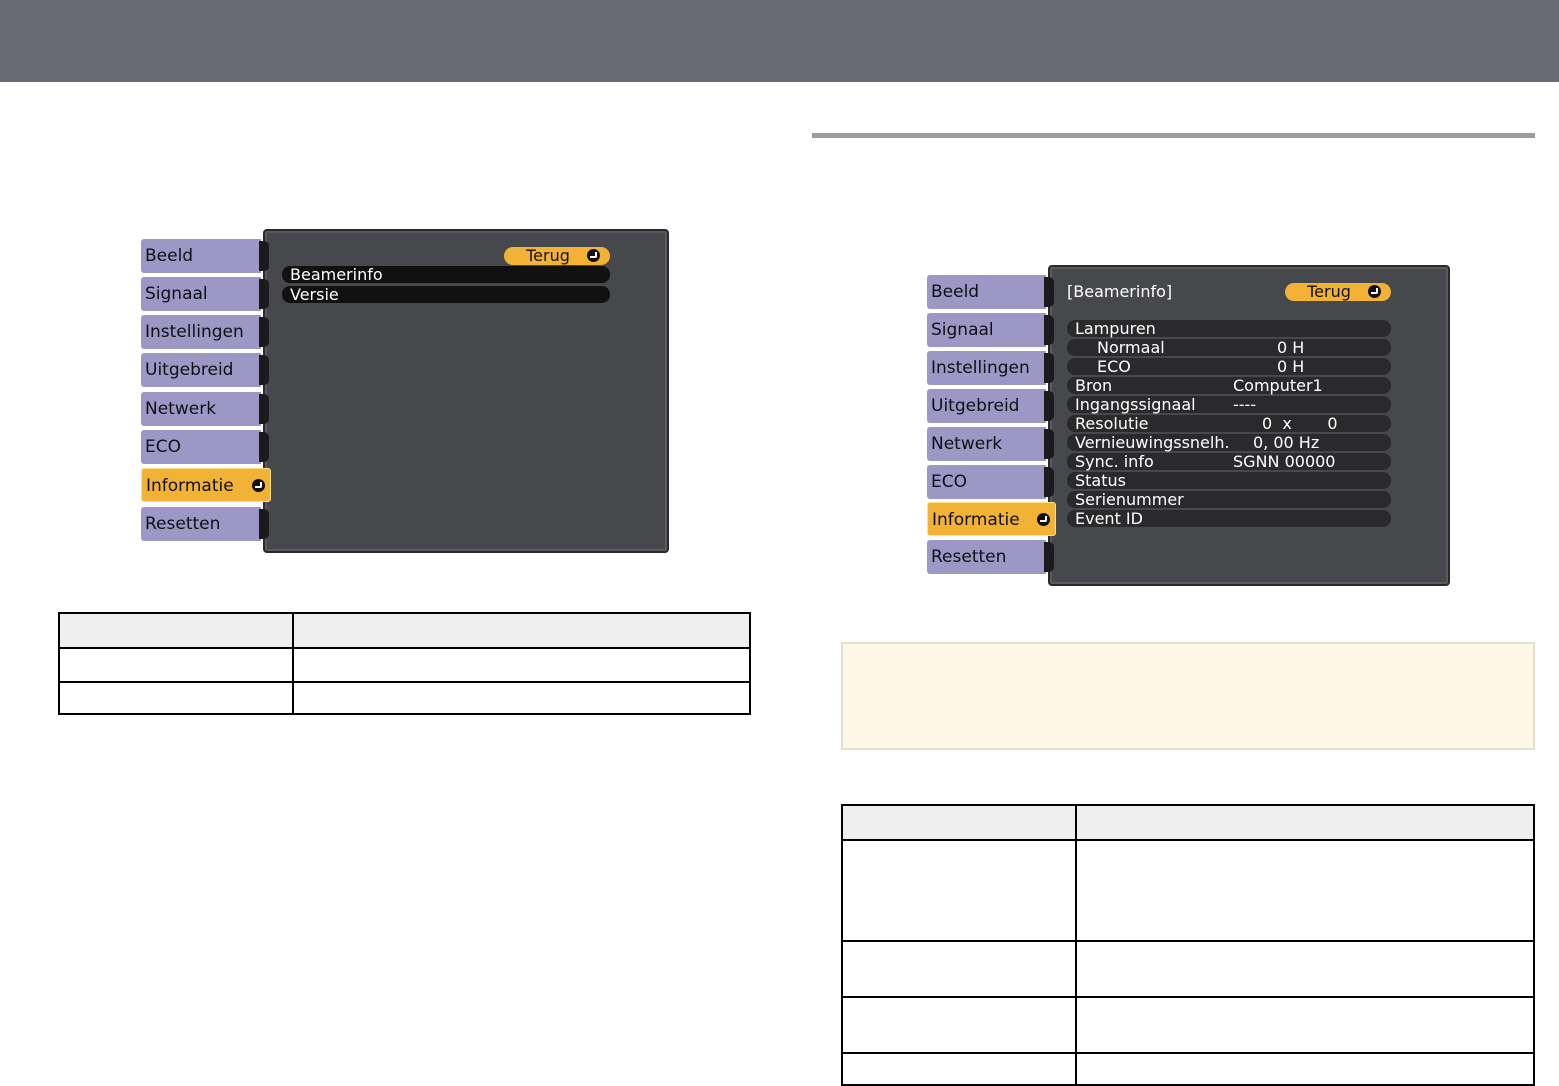 This screenshot has width=1559, height=1086. Describe the element at coordinates (1173, 135) in the screenshot. I see `section-divider` at that location.